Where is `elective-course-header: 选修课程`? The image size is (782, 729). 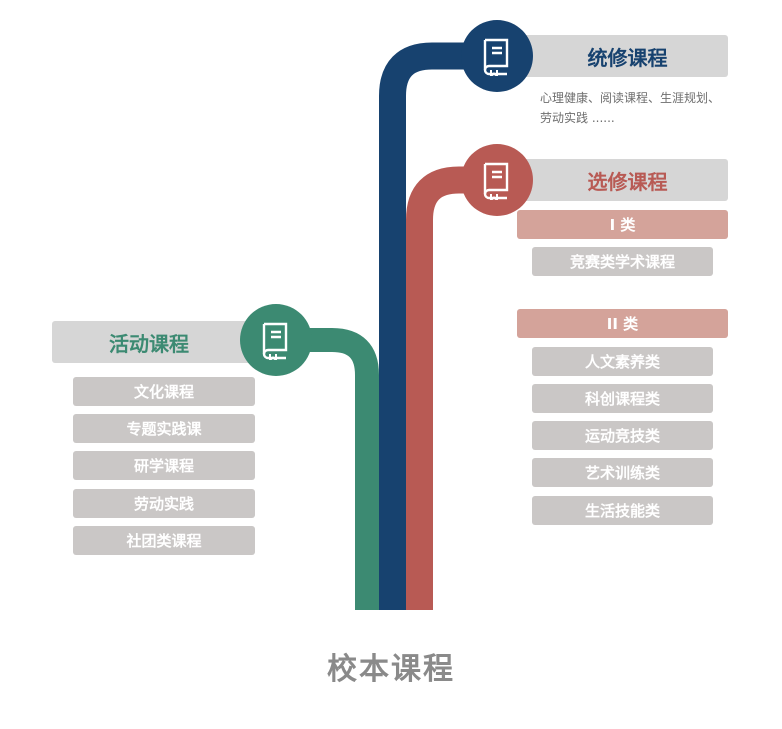
elective-course-header: 选修课程 is located at coordinates (622, 180).